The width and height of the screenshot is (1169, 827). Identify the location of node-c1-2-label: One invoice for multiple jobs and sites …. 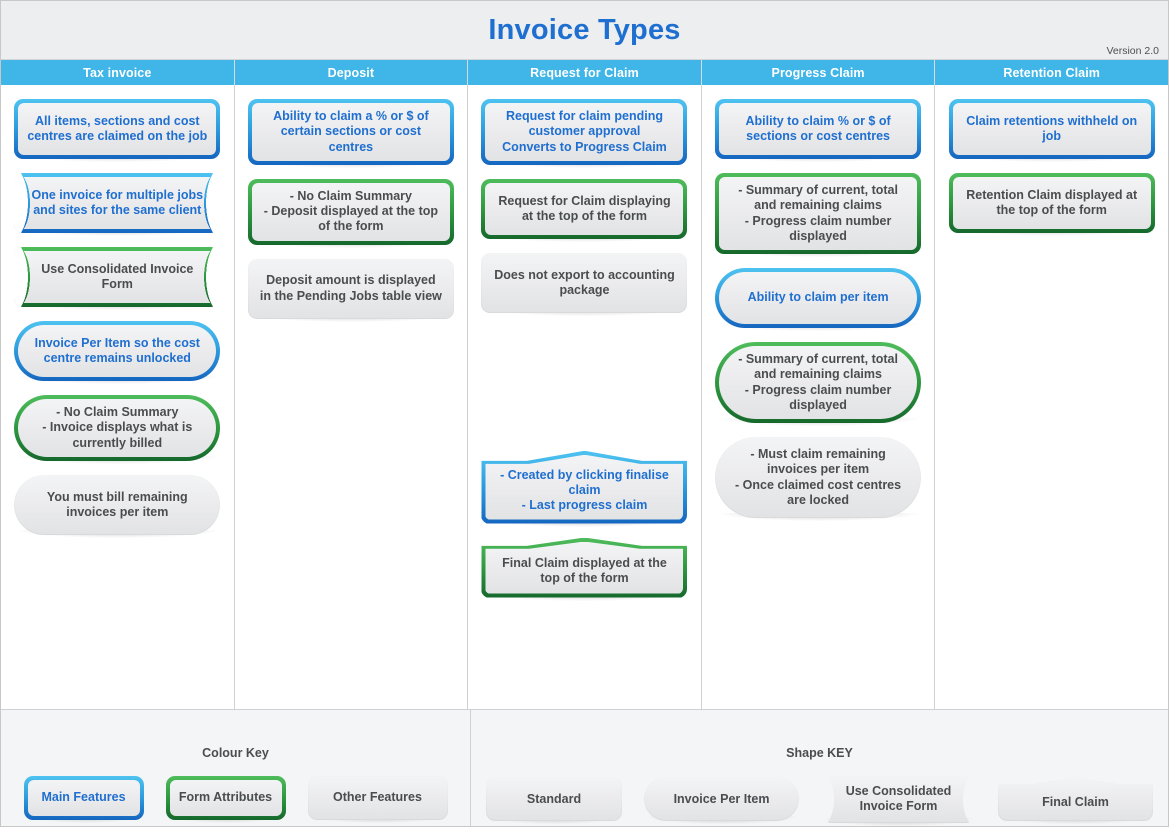
(117, 202).